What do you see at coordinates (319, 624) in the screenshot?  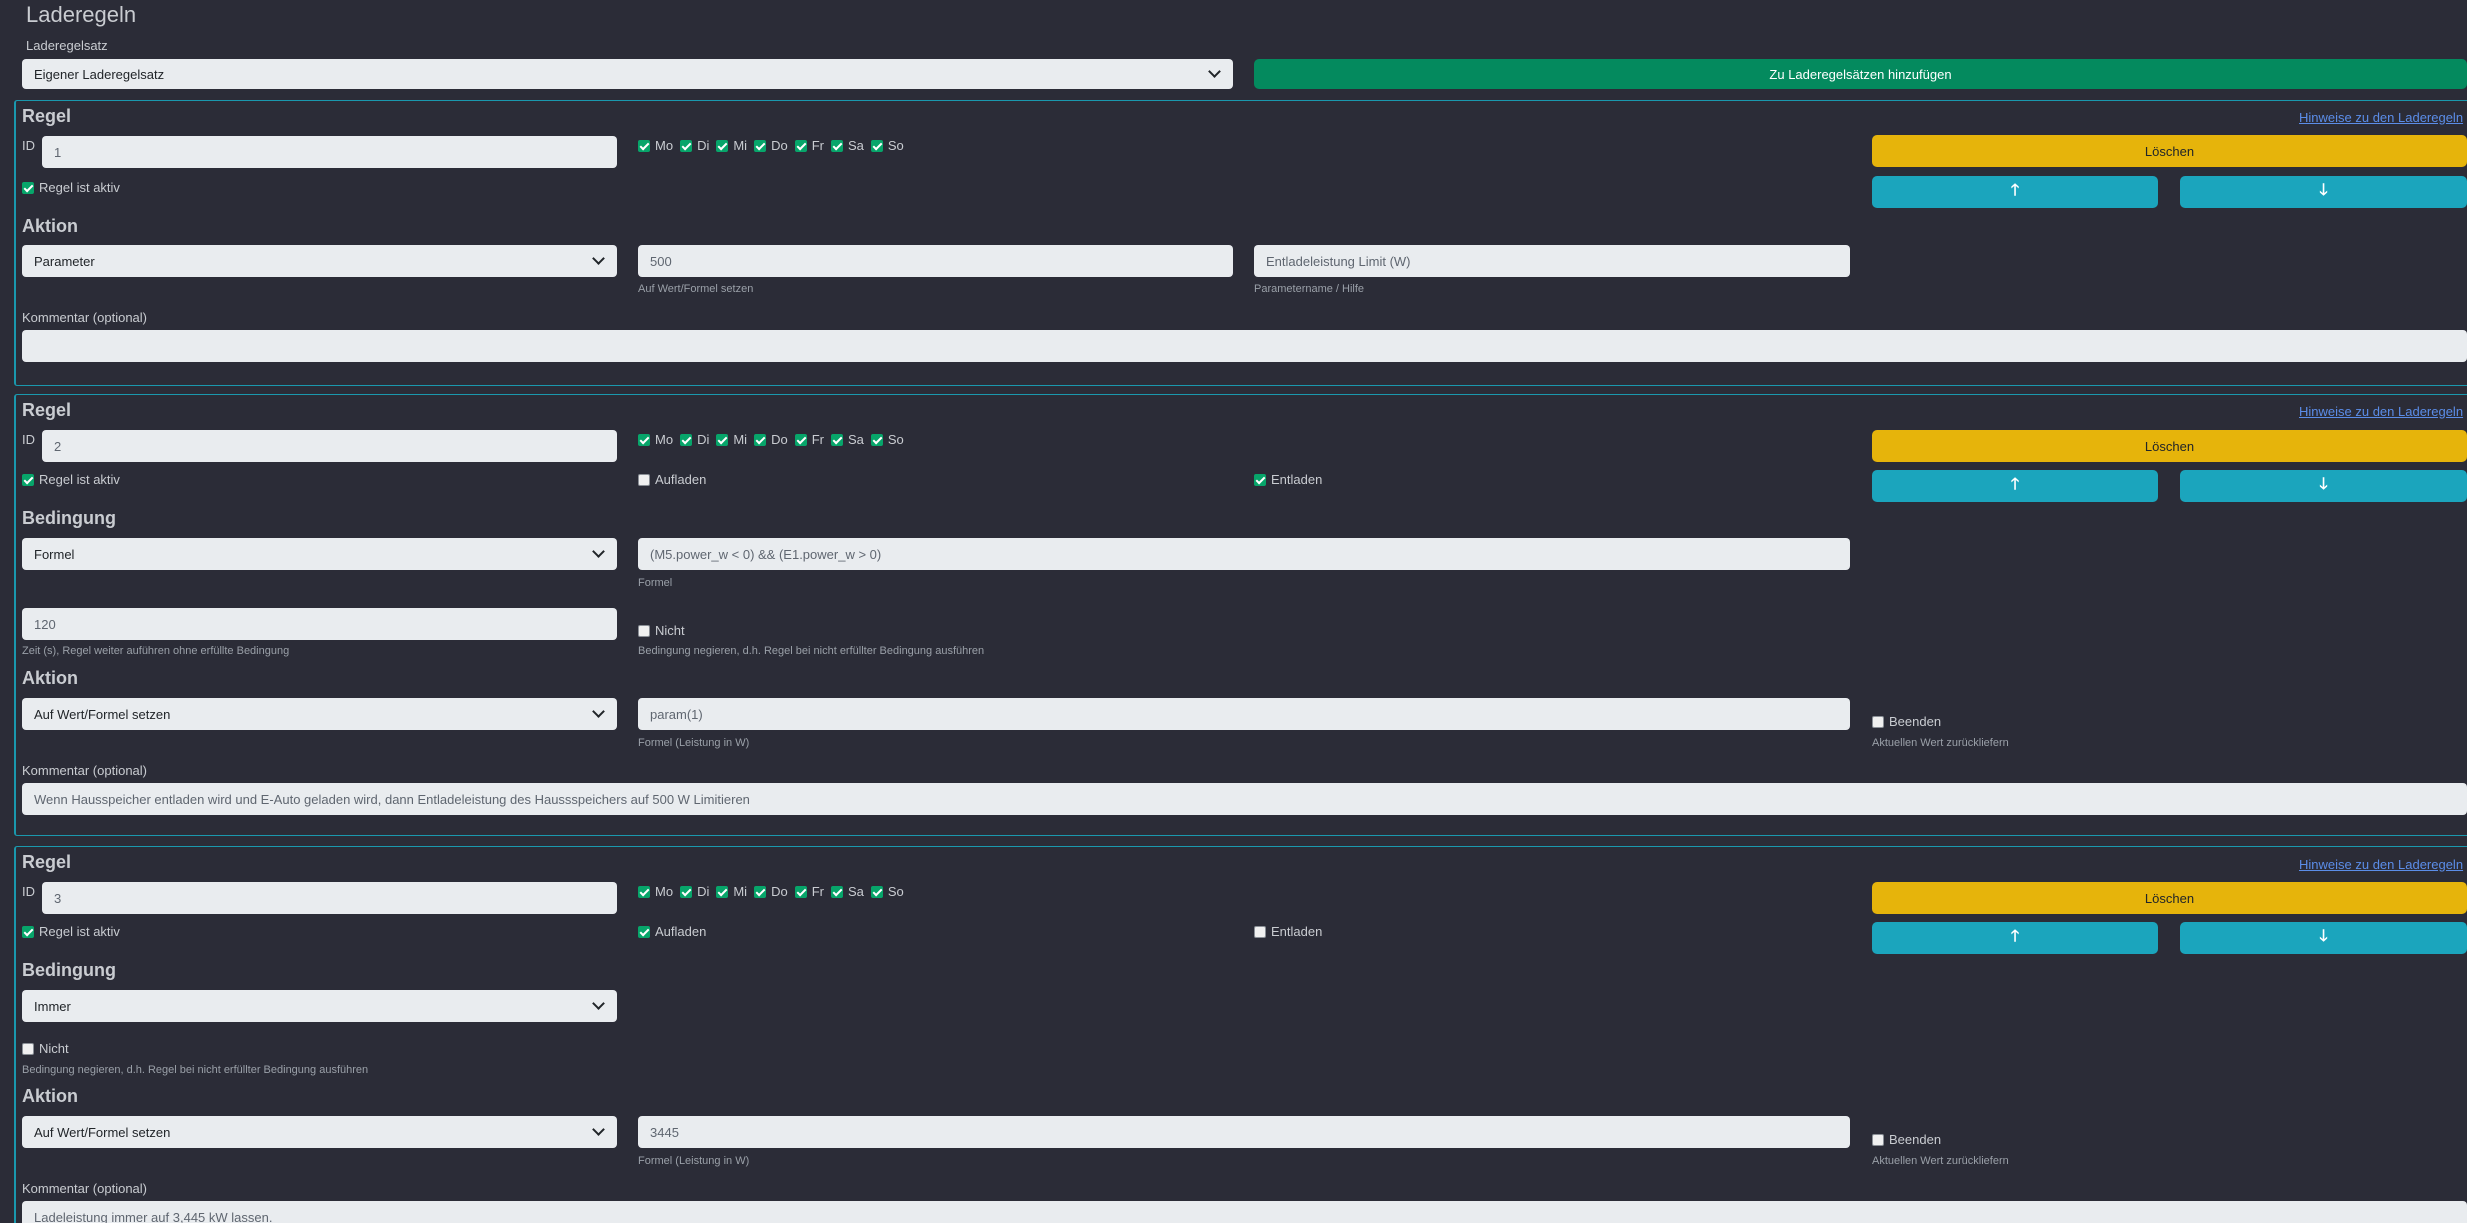 I see `time-input: 120` at bounding box center [319, 624].